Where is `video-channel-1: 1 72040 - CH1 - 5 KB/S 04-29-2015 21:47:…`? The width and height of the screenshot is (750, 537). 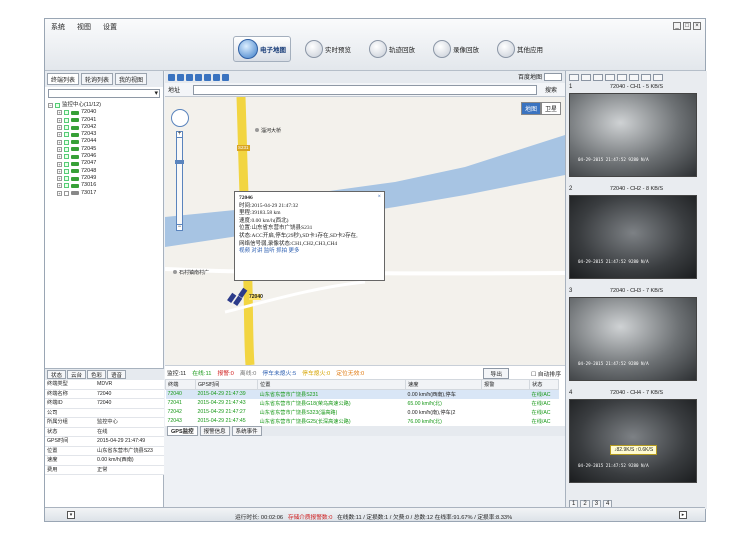 video-channel-1: 1 72040 - CH1 - 5 KB/S 04-29-2015 21:47:… is located at coordinates (636, 134).